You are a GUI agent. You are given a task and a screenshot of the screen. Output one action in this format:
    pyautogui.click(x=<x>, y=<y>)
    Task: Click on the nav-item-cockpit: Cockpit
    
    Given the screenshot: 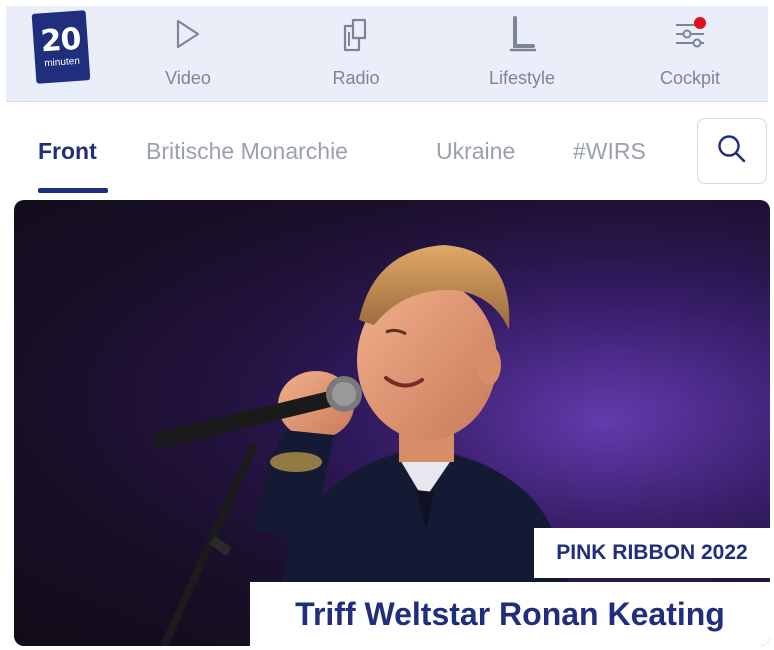 What is the action you would take?
    pyautogui.click(x=690, y=57)
    